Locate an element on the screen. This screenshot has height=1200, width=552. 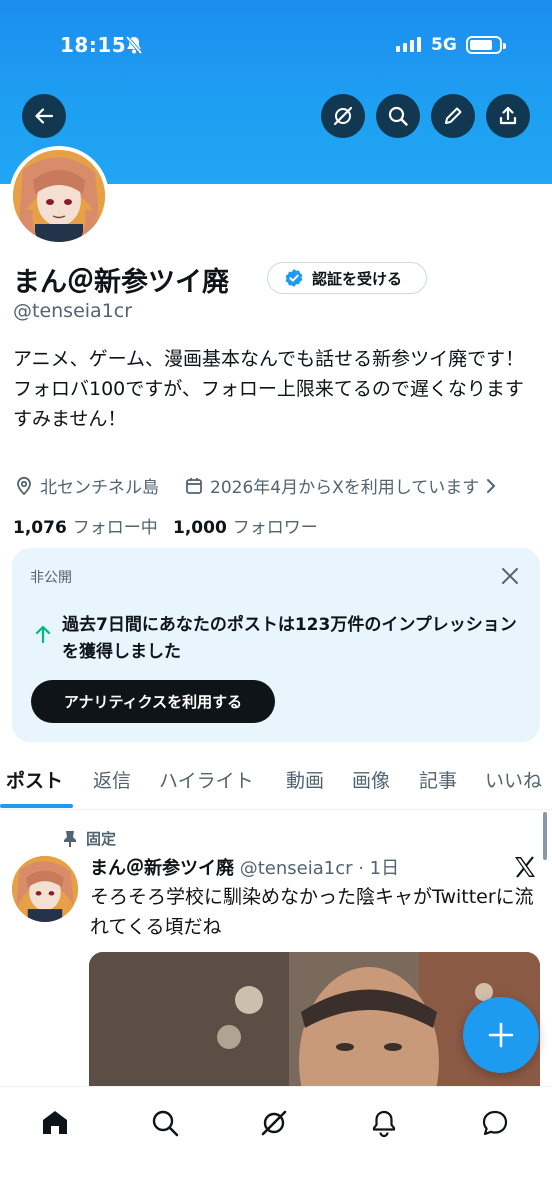
join-date: 2026年4月からXを利用しています is located at coordinates (340, 485).